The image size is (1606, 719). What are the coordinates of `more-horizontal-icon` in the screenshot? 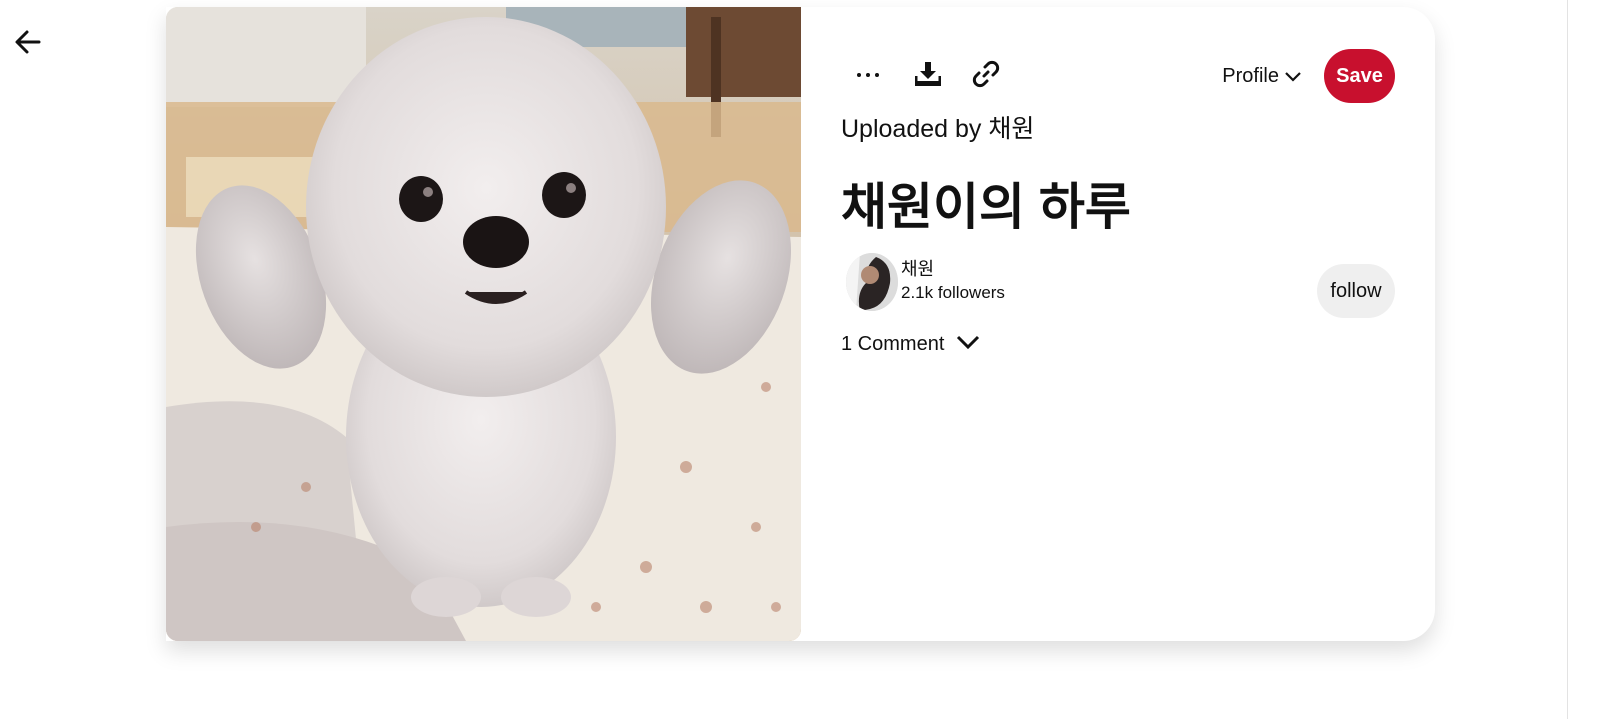 It's located at (868, 76).